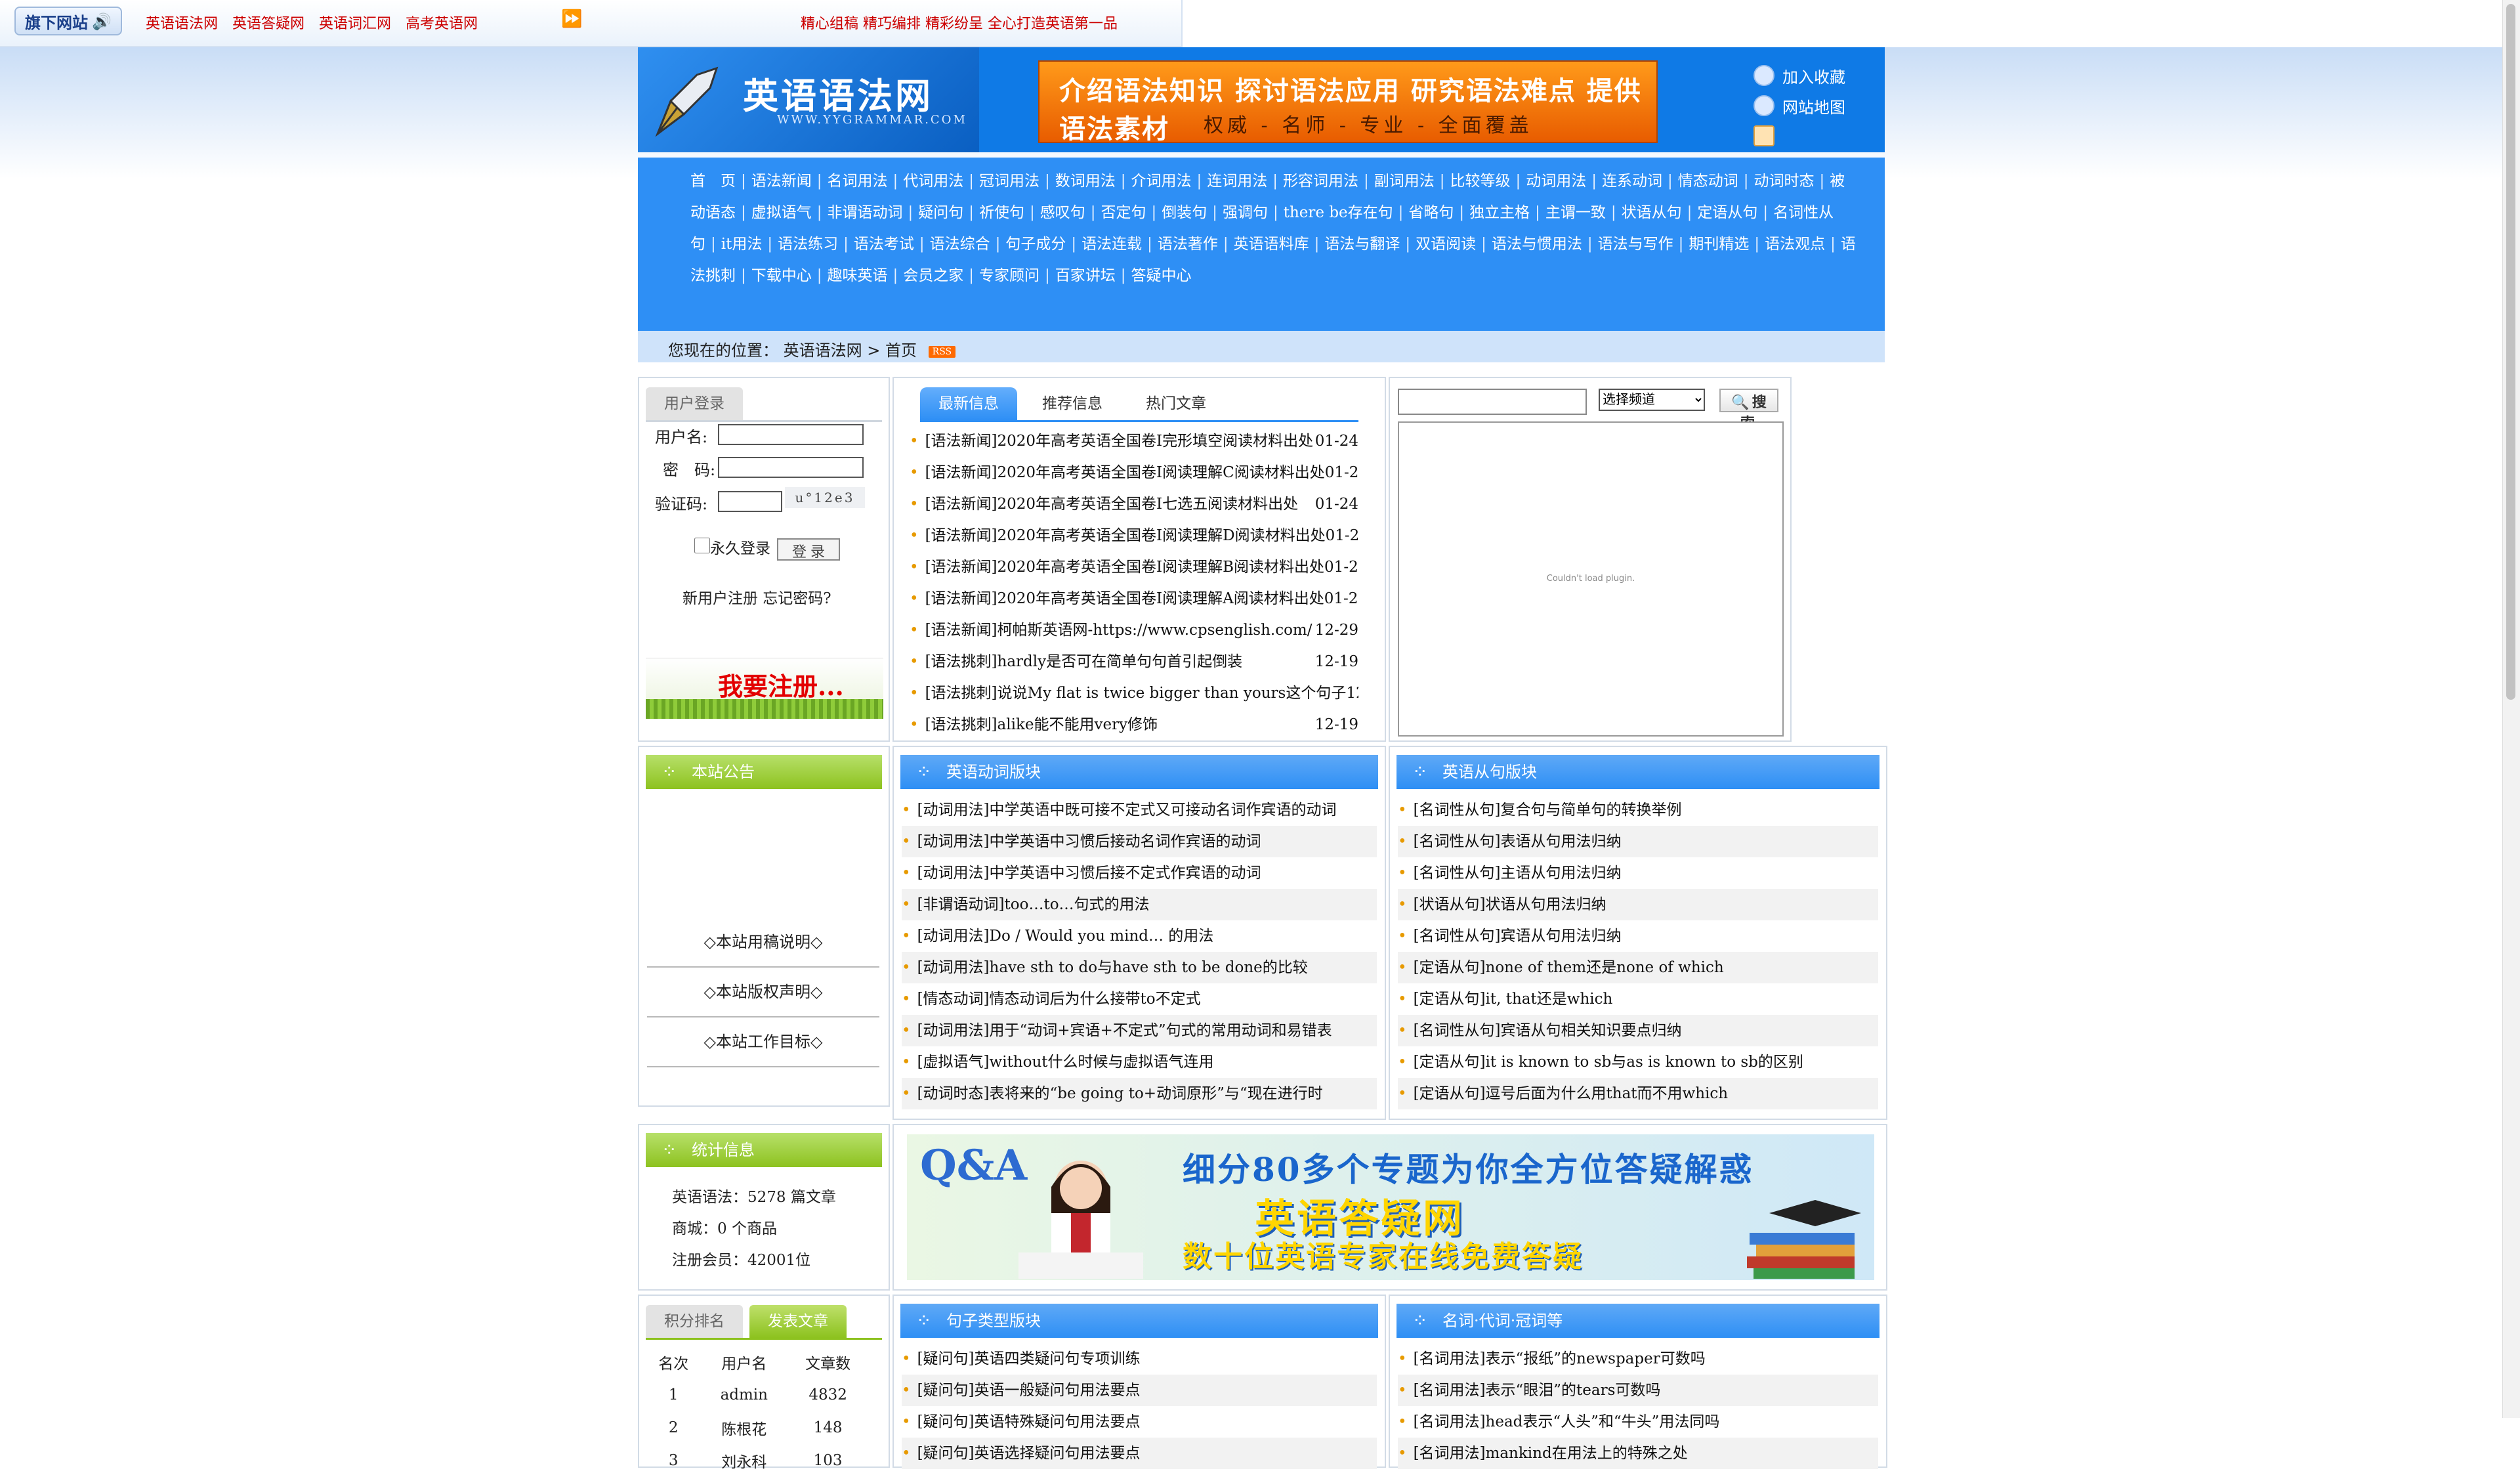  Describe the element at coordinates (1638, 1422) in the screenshot. I see `list-item: [名词用法]head表示“人头”和“牛头”用法同吗` at that location.